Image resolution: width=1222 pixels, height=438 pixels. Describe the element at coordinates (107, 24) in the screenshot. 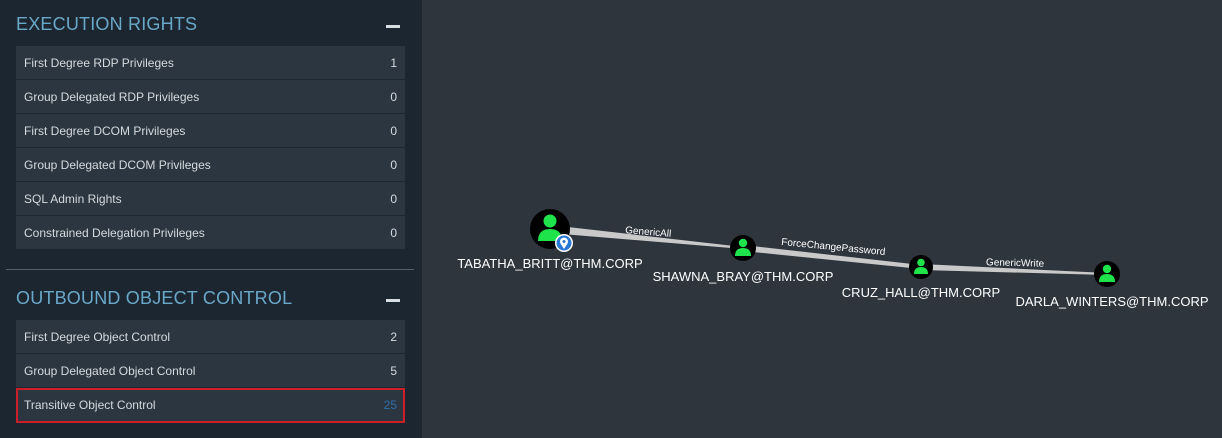

I see `section-title: EXECUTION RIGHTS` at that location.